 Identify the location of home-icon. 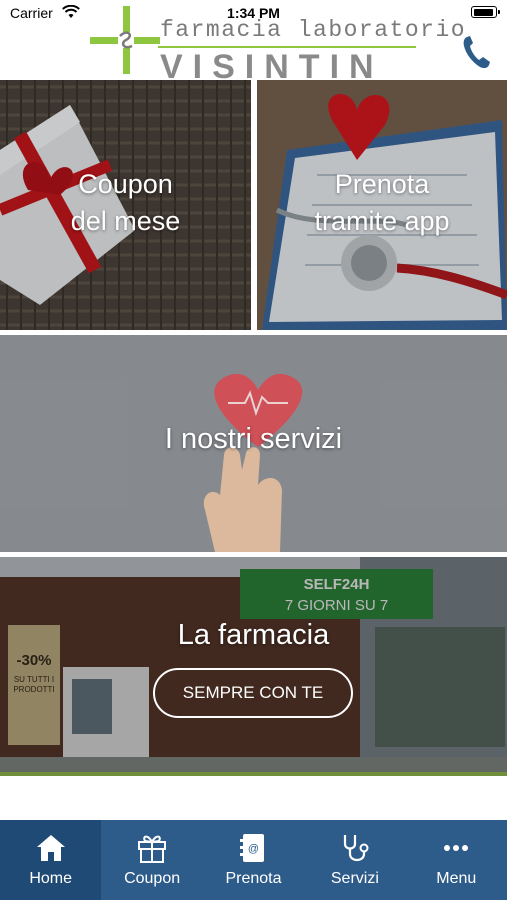
(50, 848).